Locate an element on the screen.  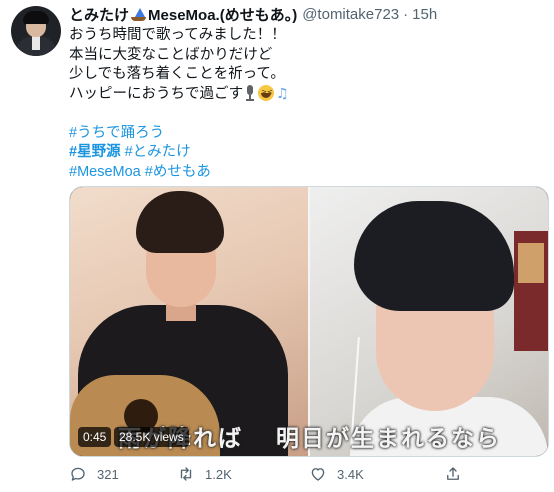
tweet-line-4-text: ハッピーにおうちで過ごす is located at coordinates (156, 93).